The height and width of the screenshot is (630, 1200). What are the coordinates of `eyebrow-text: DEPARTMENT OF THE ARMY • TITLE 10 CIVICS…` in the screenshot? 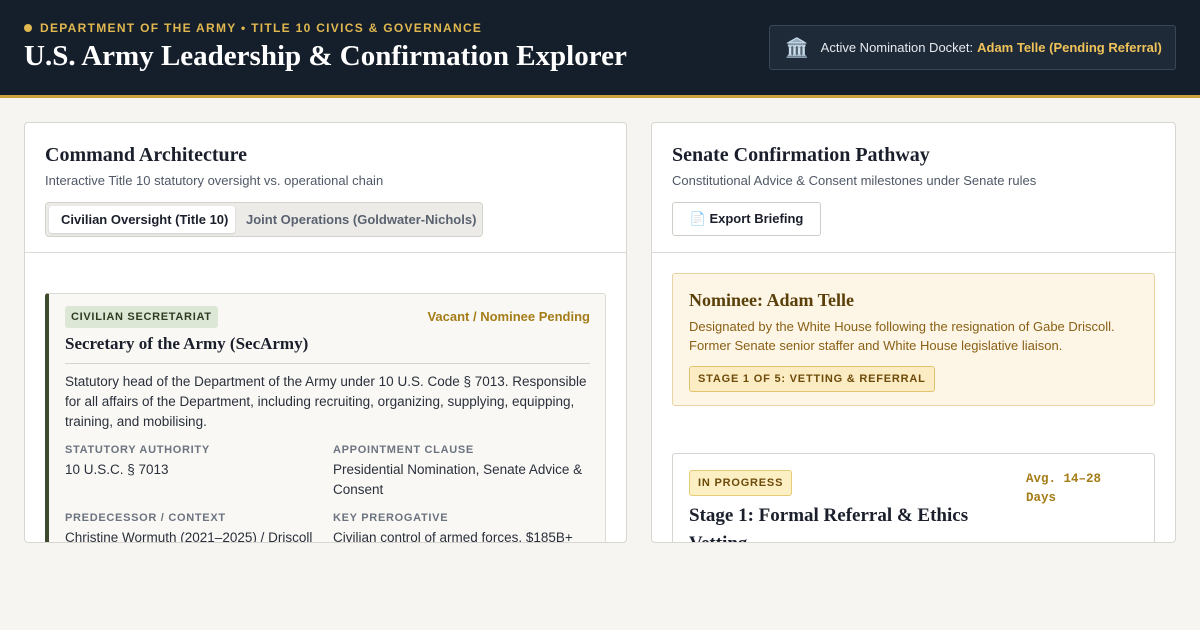 It's located at (261, 28).